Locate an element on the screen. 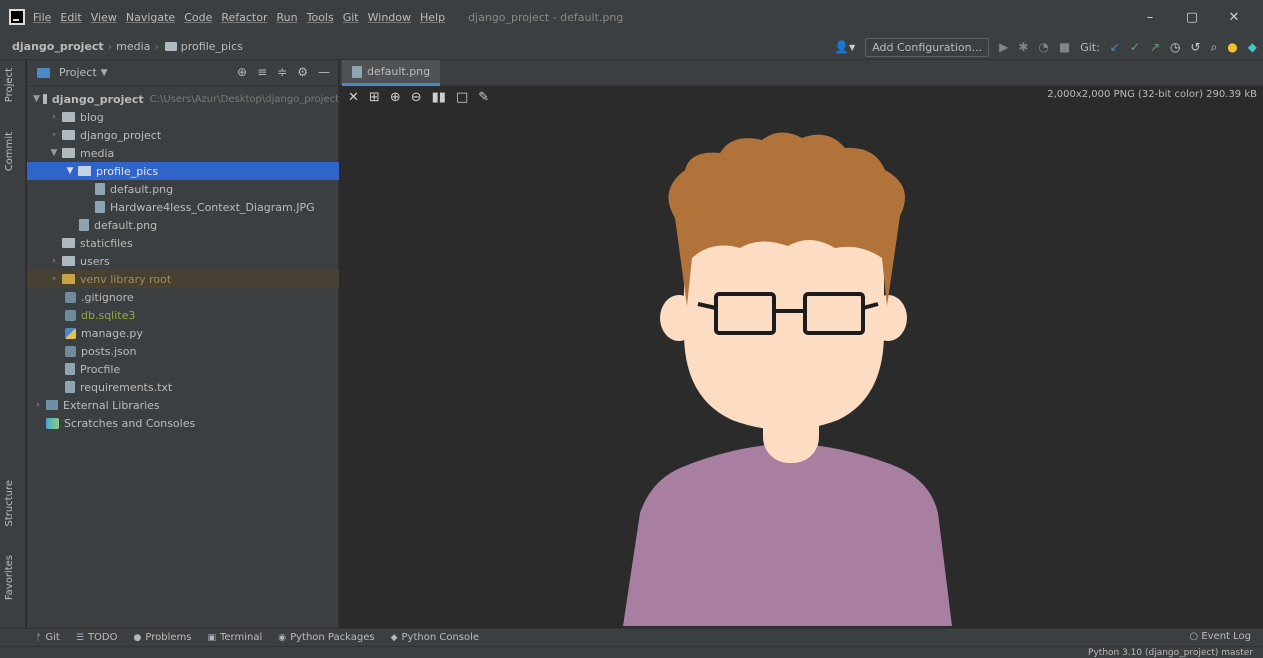 The image size is (1263, 658). structure-tool-tab: Structure is located at coordinates (9, 503).